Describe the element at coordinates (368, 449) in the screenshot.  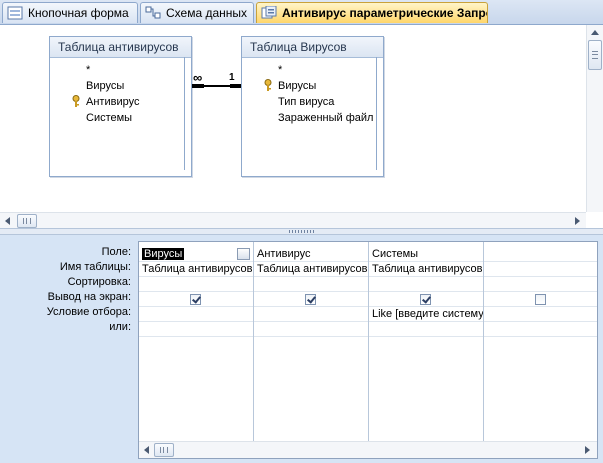
I see `grid-horizontal-scrollbar` at that location.